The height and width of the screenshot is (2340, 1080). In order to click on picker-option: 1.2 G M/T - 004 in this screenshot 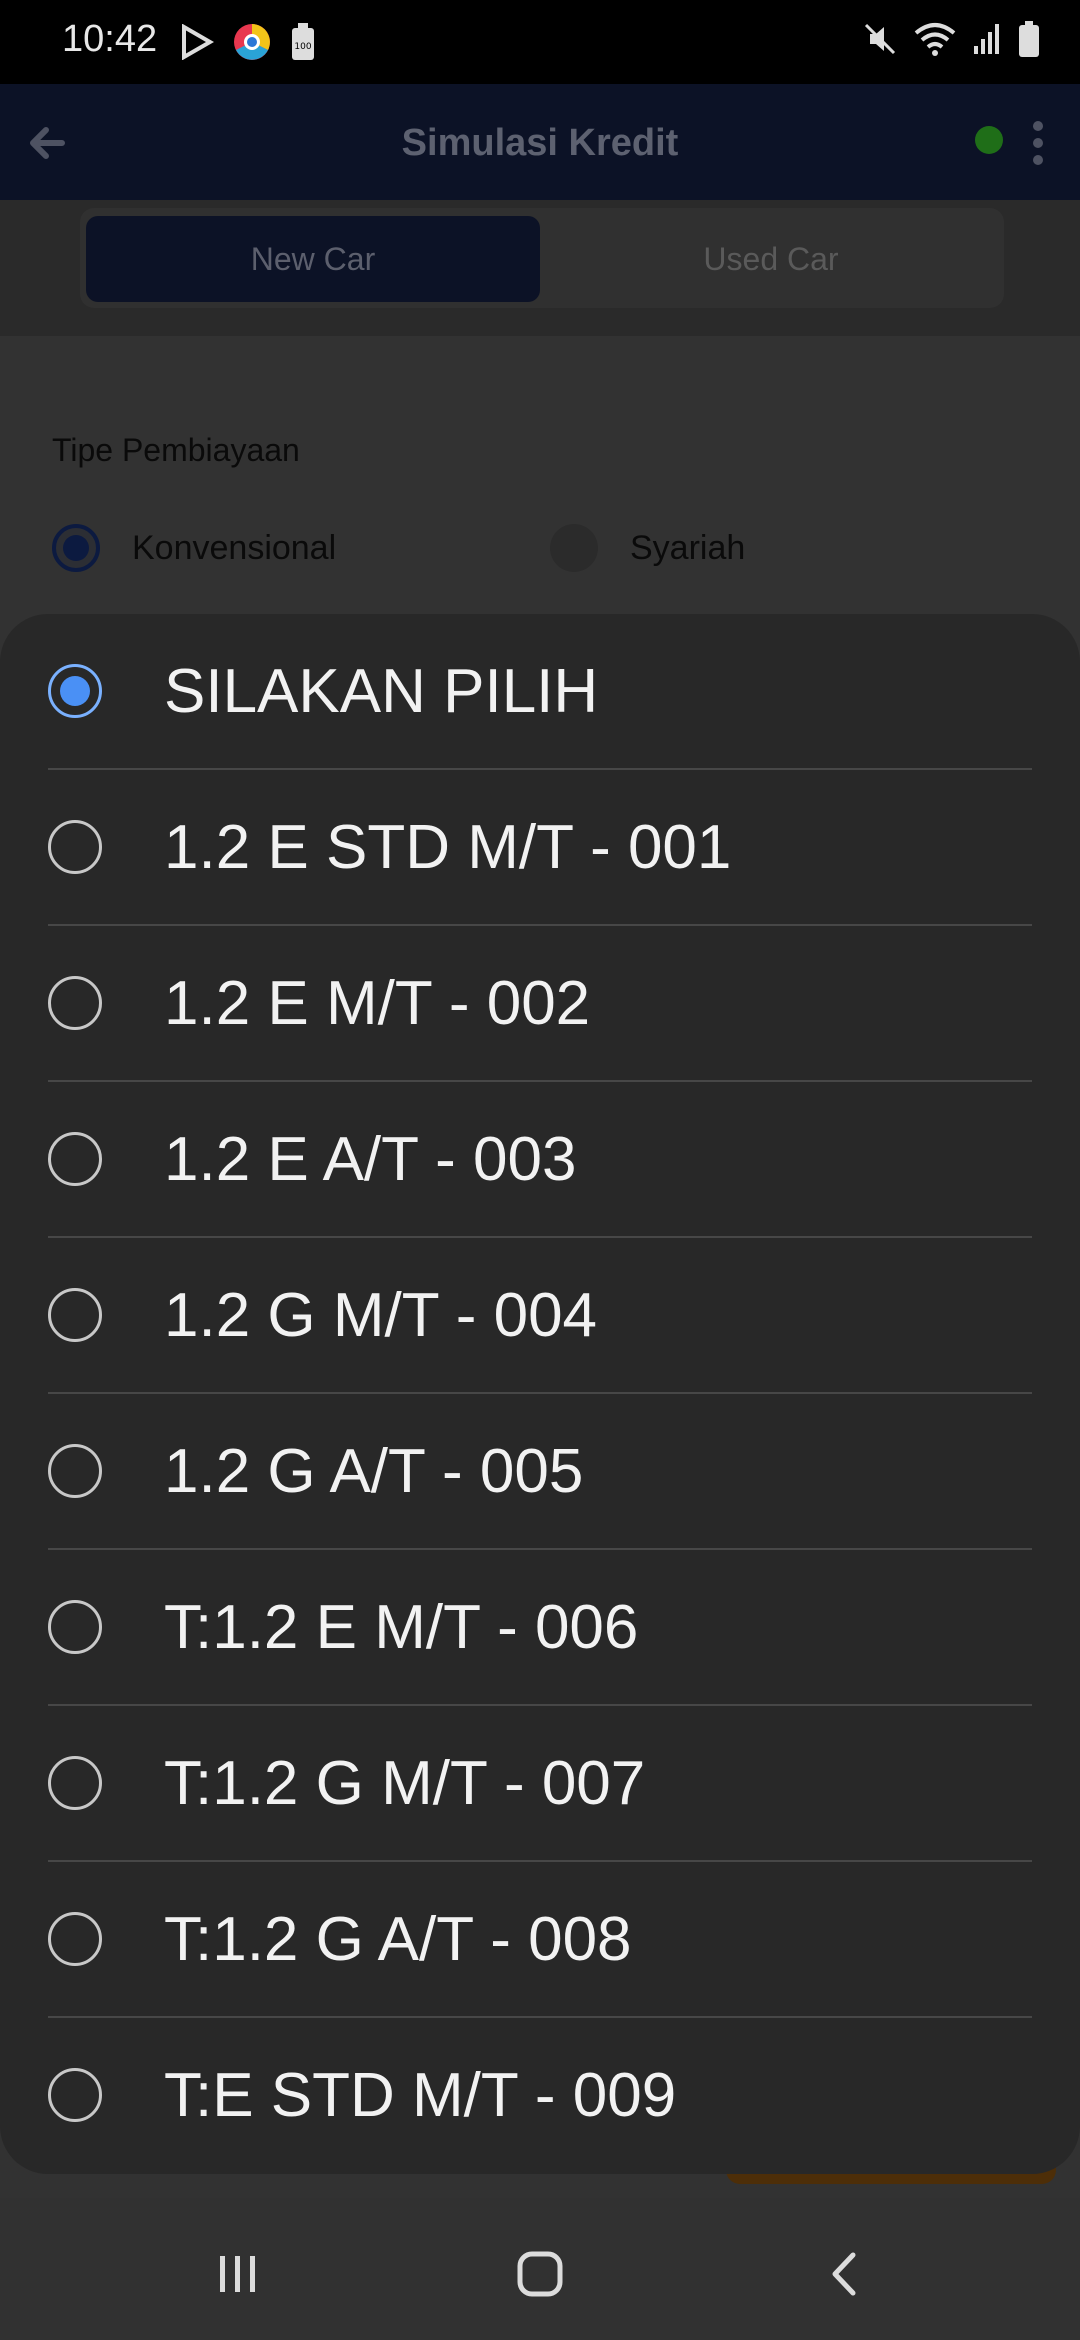, I will do `click(540, 1316)`.